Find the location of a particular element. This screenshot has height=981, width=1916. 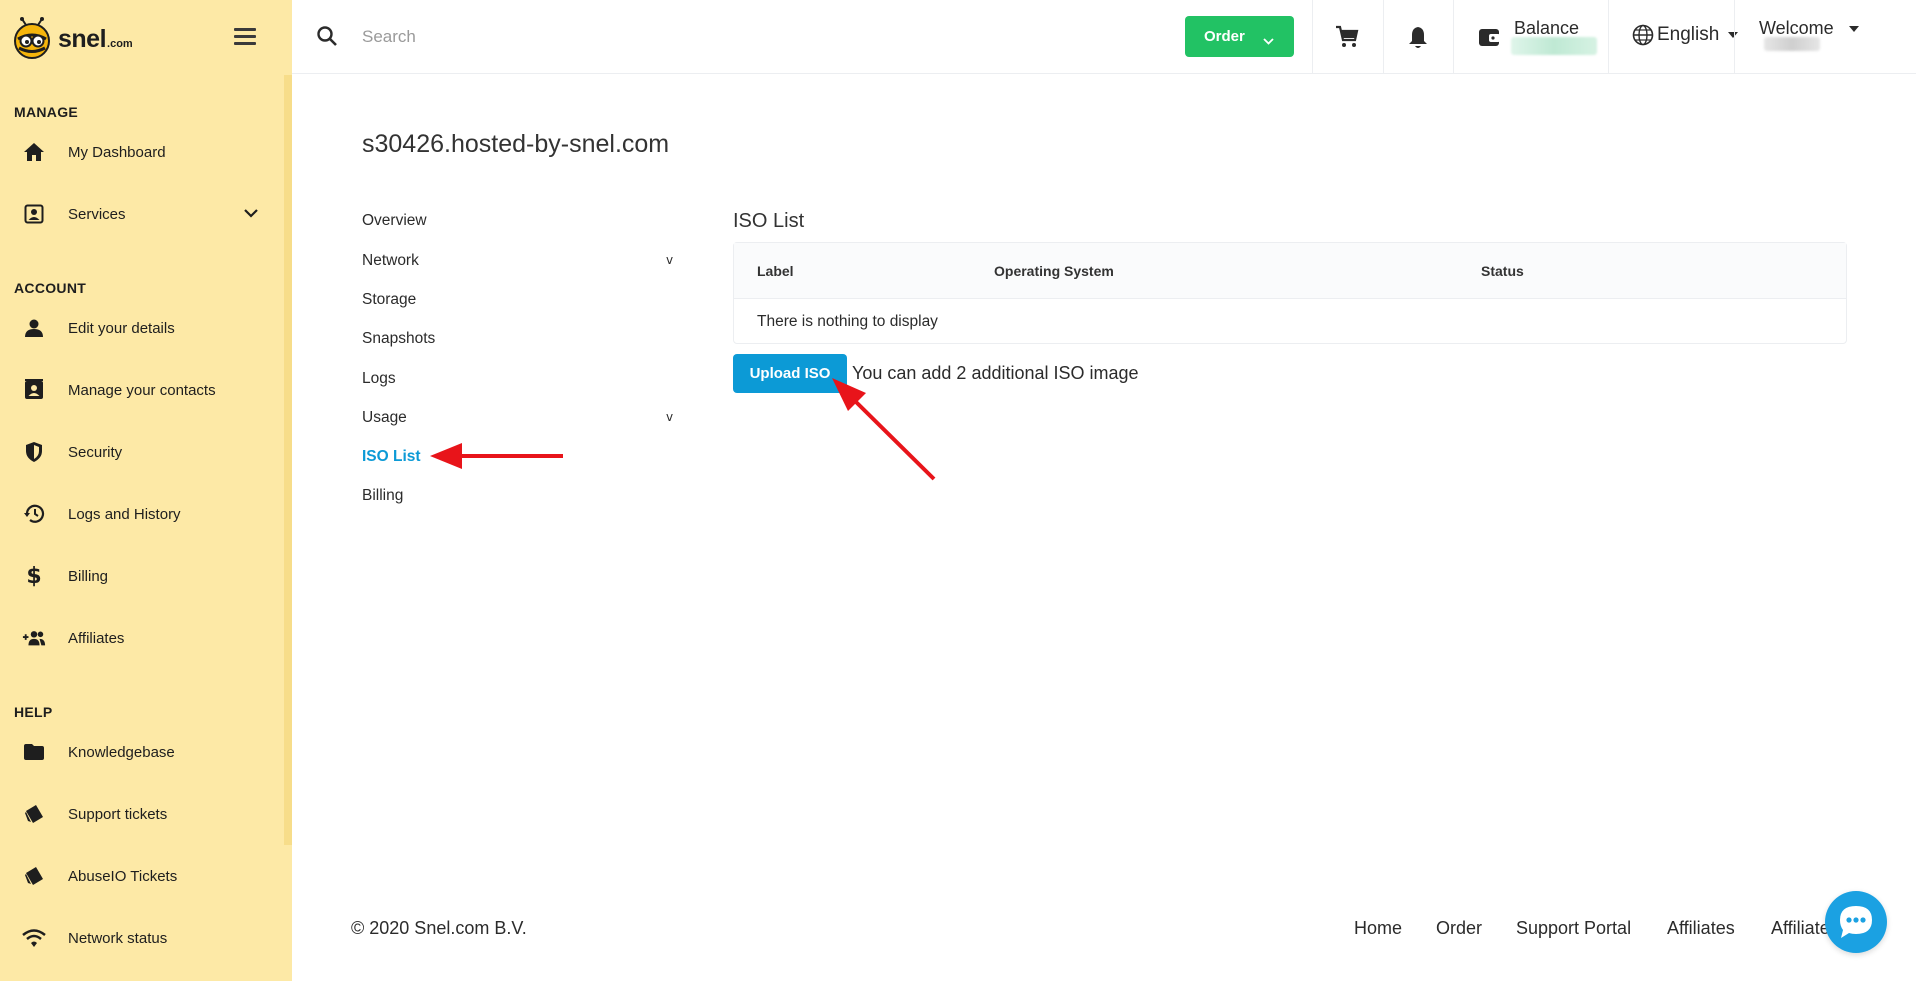

order-button: Order is located at coordinates (1239, 36).